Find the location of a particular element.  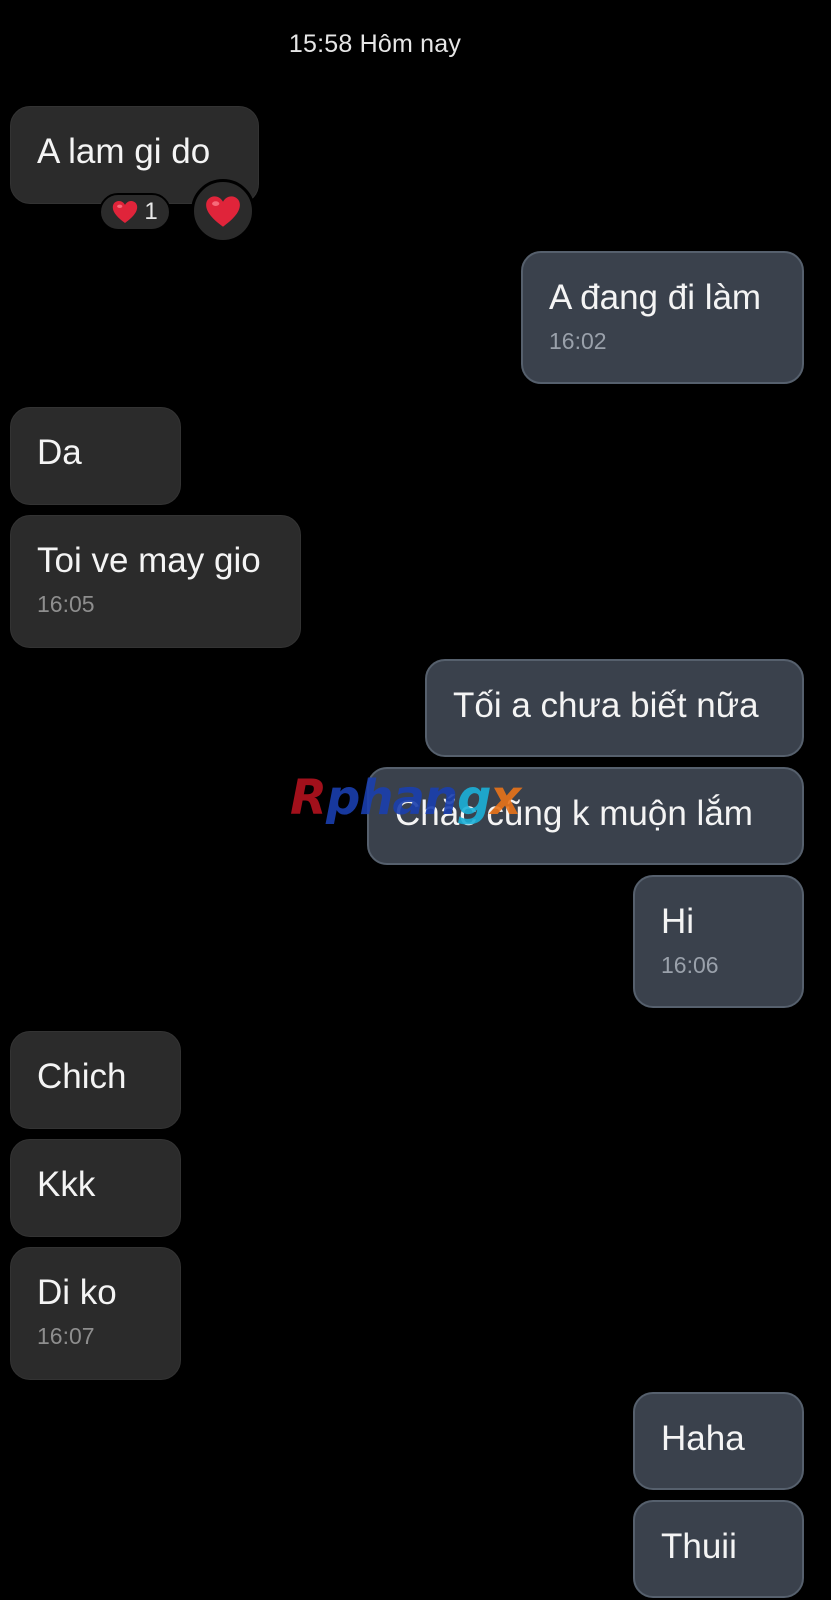

message-bubble-incoming: Chich is located at coordinates (95, 1080).